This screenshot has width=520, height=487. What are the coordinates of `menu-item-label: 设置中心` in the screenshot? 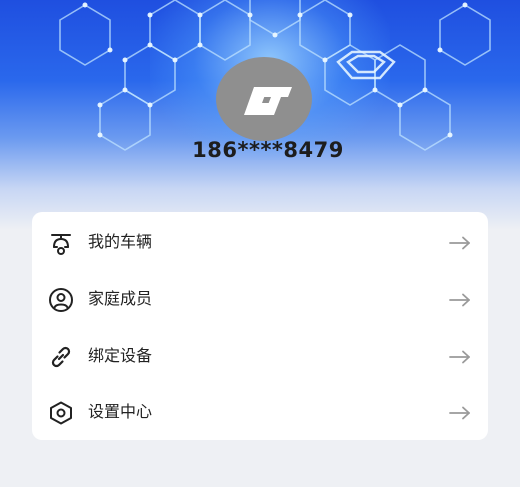 It's located at (120, 411).